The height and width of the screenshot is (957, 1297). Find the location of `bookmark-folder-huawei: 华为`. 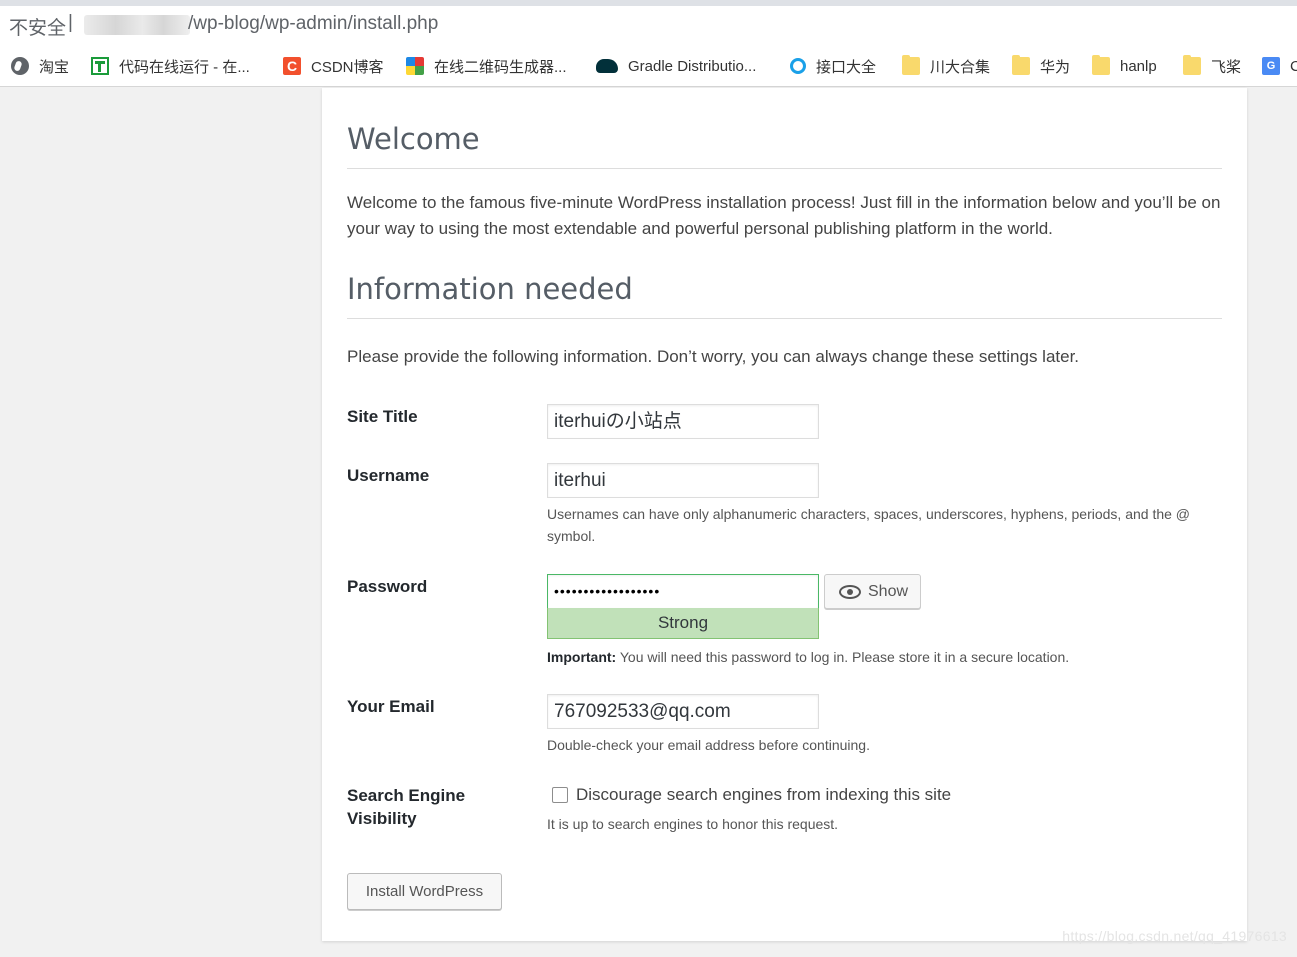

bookmark-folder-huawei: 华为 is located at coordinates (1041, 66).